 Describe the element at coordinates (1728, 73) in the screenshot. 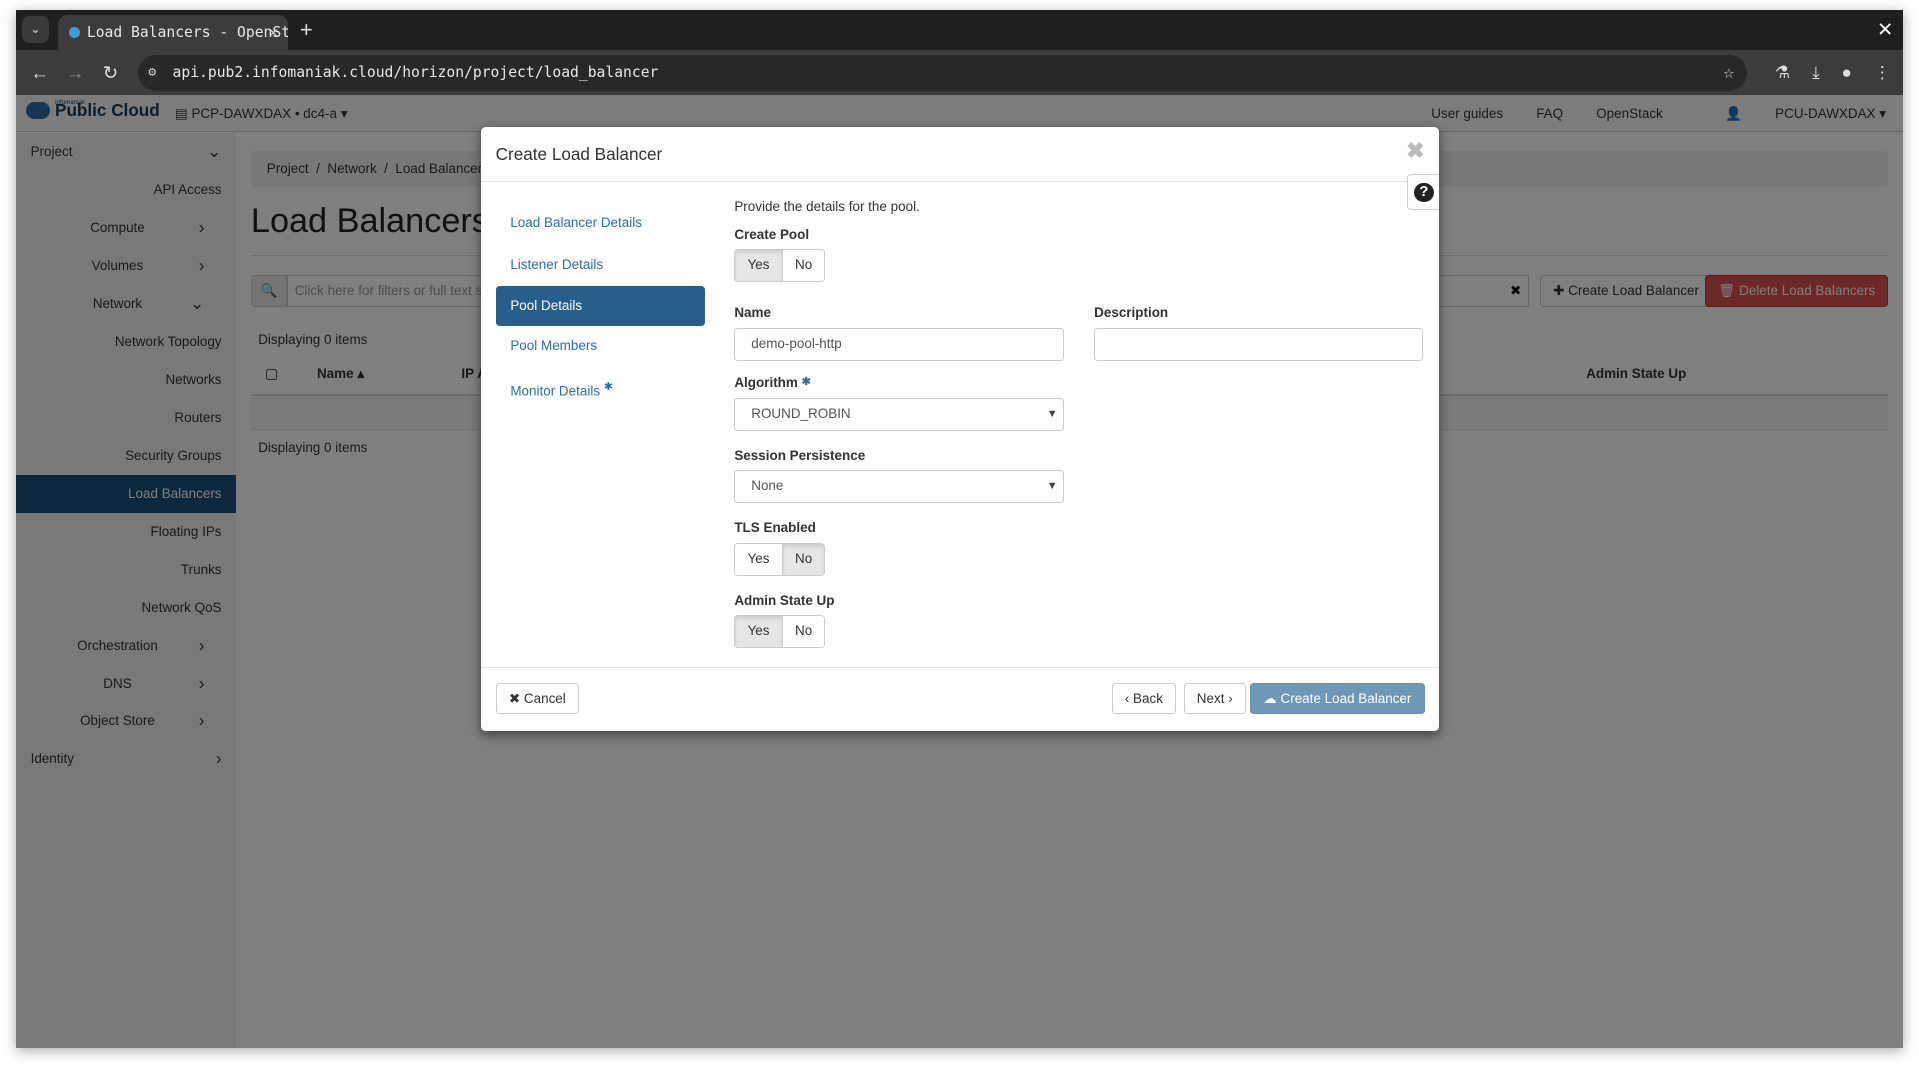

I see `bookmark-star-icon: ☆` at that location.